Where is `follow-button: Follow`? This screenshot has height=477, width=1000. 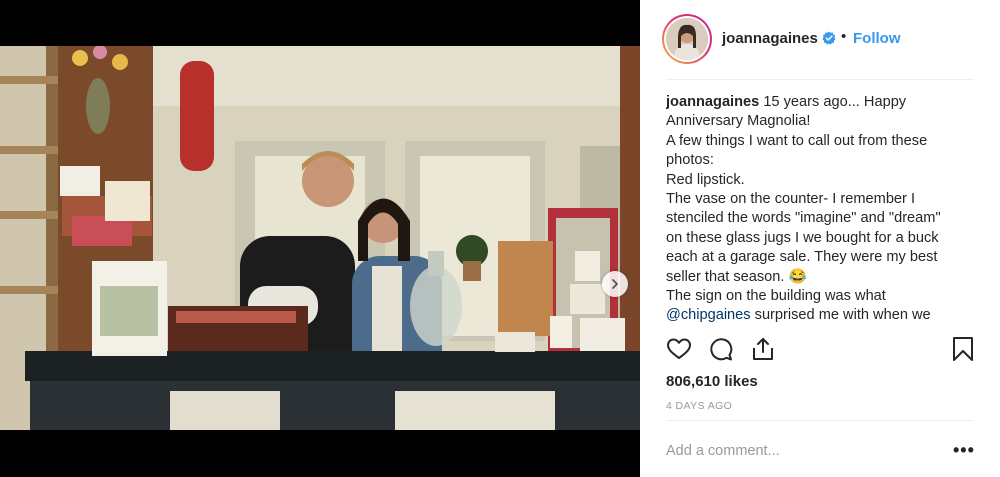
follow-button: Follow is located at coordinates (877, 38).